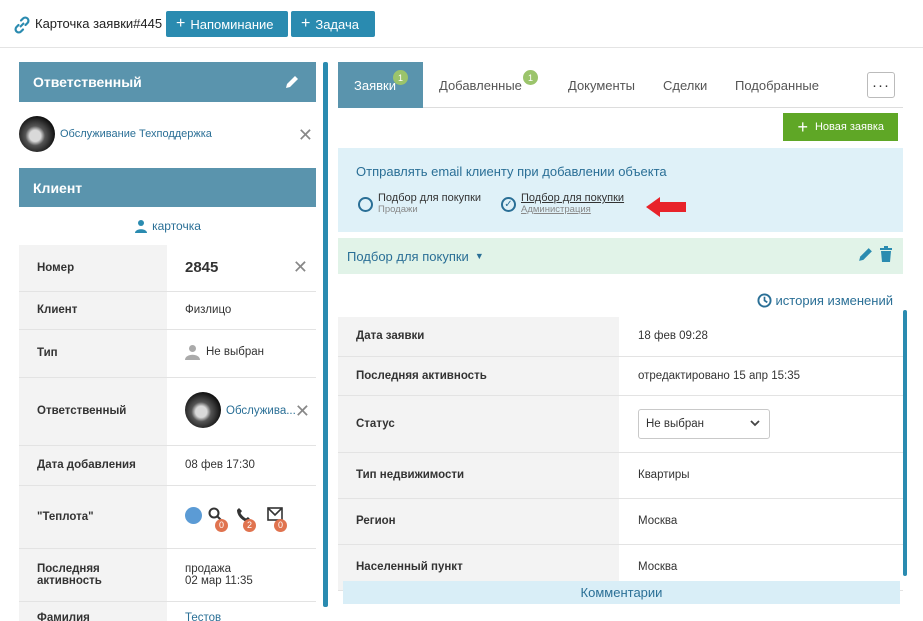  Describe the element at coordinates (241, 611) in the screenshot. I see `row-value: Тестов` at that location.